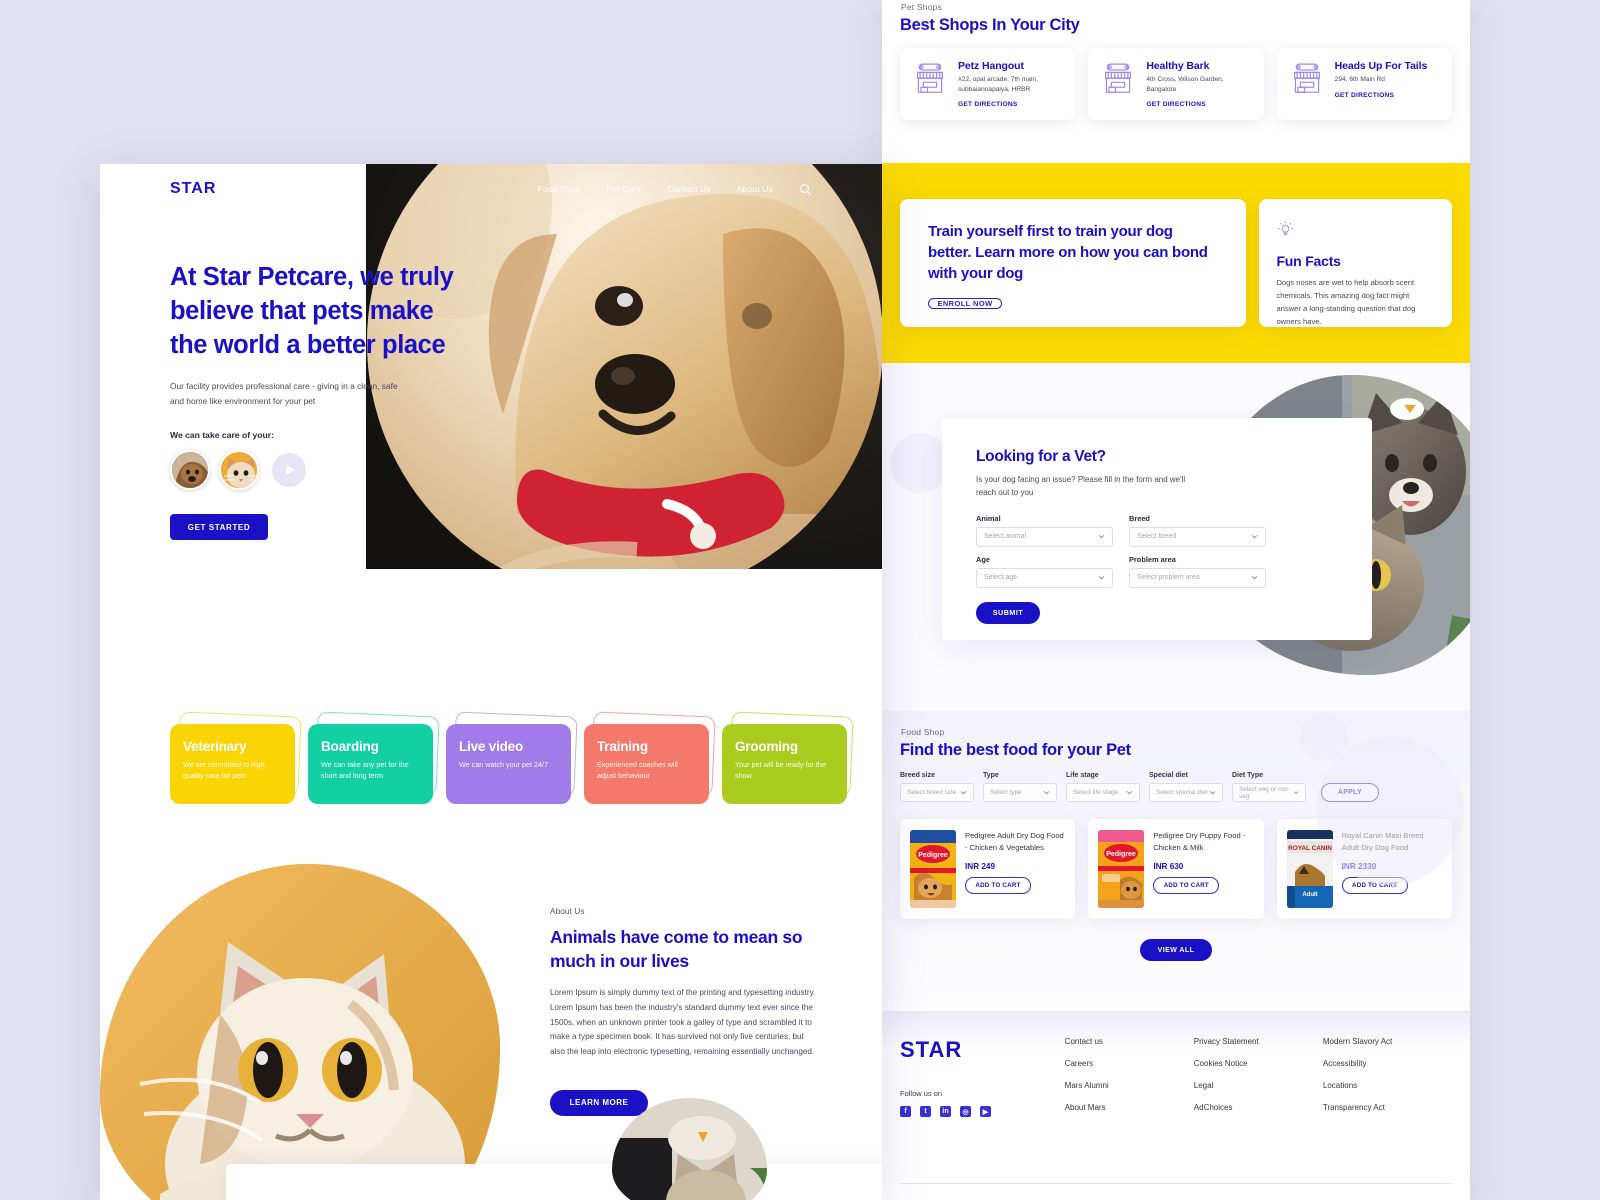  I want to click on nav-link-food-shop: Food Shop, so click(559, 189).